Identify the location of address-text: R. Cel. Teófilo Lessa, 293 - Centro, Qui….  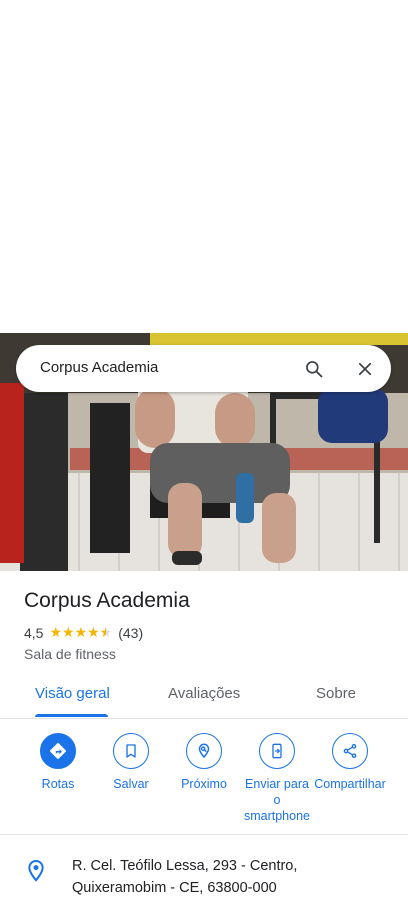
(185, 877).